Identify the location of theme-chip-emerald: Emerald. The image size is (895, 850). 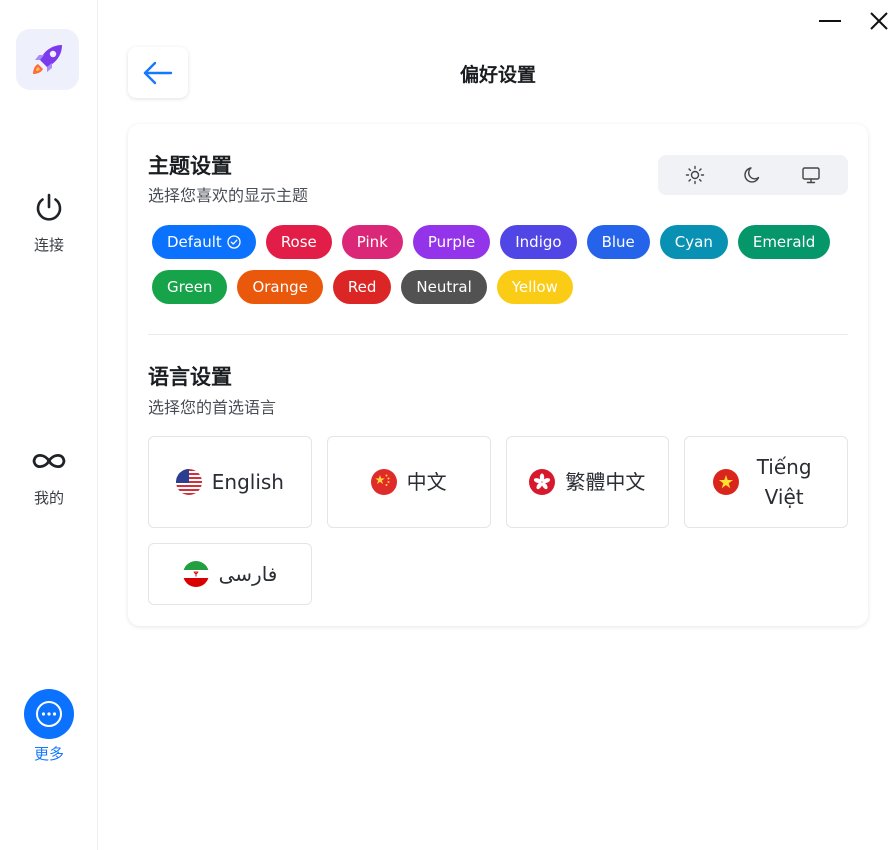
(784, 242).